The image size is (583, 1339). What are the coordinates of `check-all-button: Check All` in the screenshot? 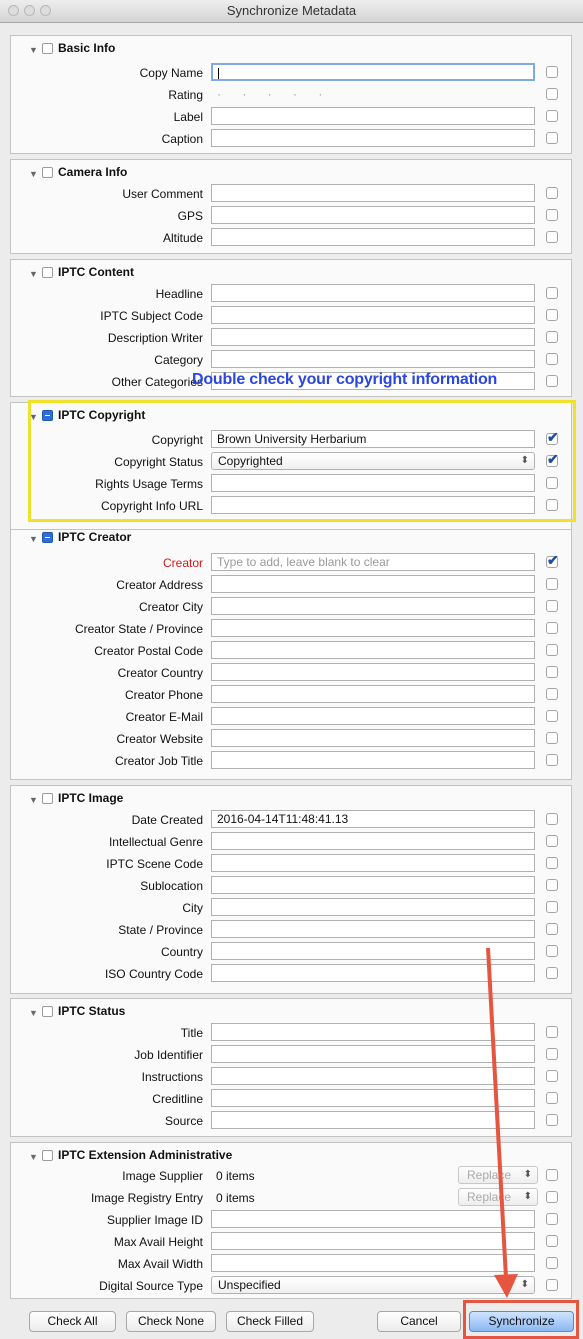 It's located at (72, 1321).